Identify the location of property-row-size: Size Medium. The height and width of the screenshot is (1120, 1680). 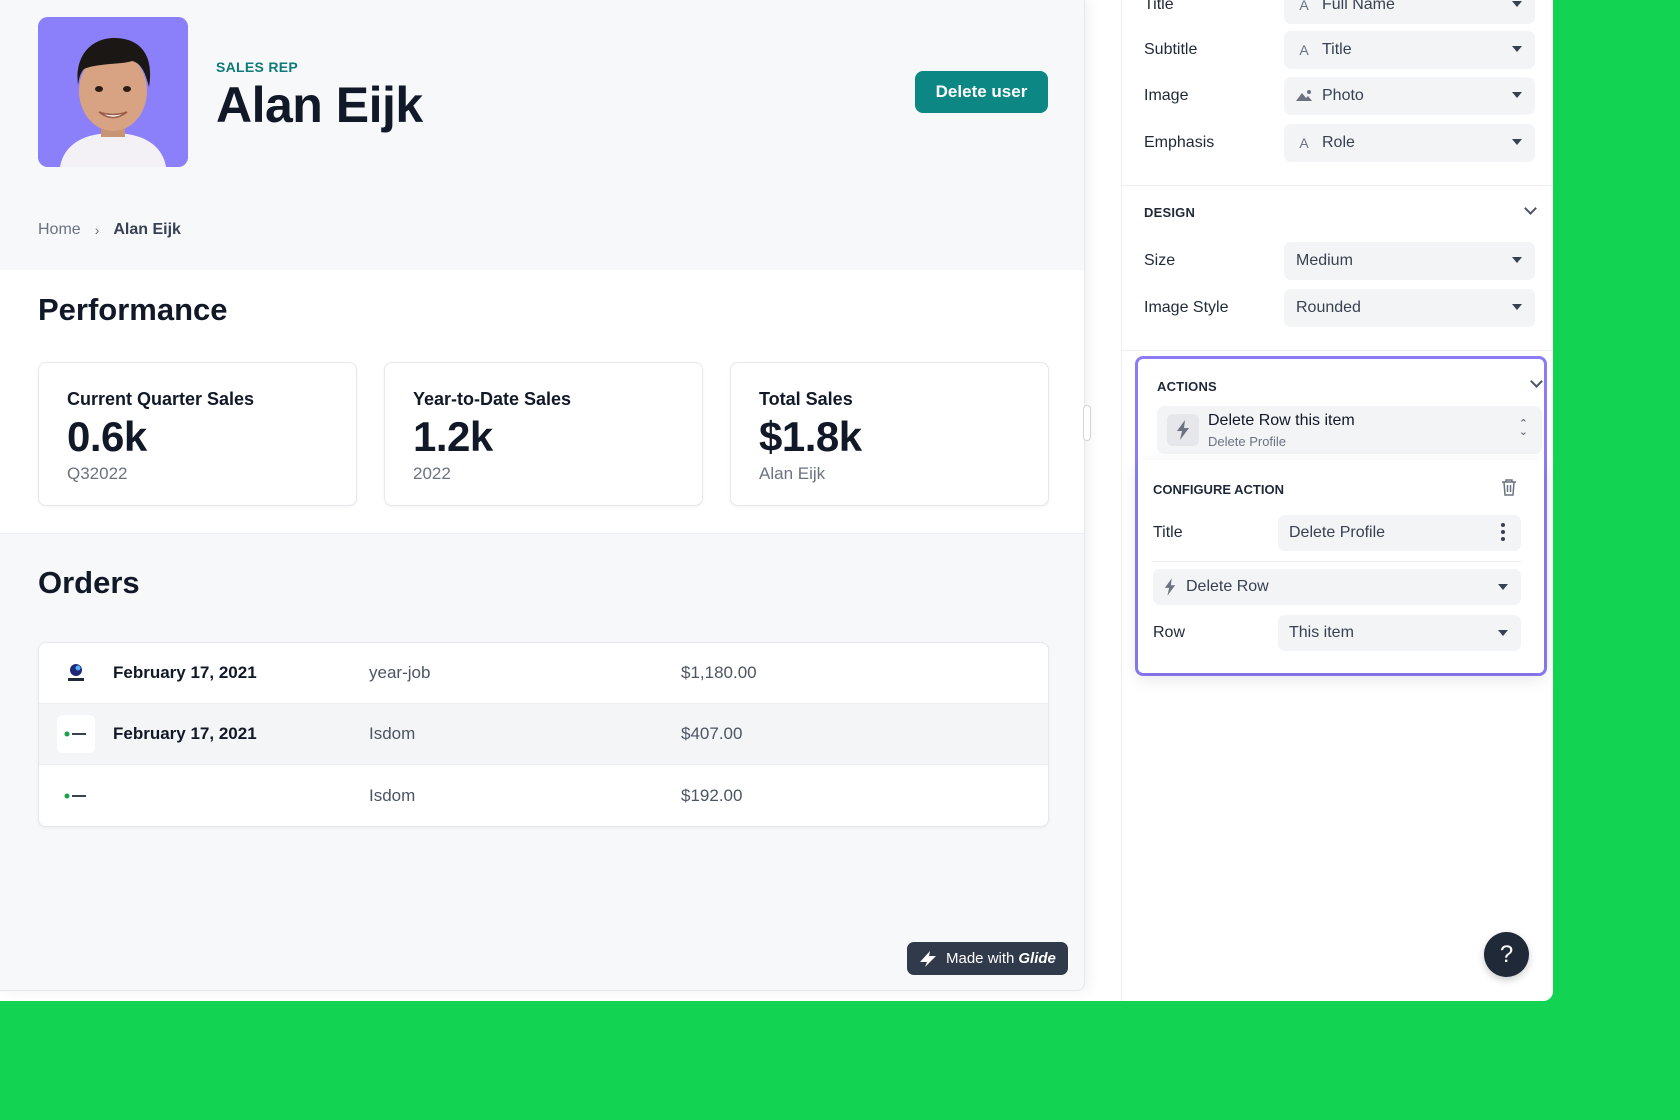
(1341, 261).